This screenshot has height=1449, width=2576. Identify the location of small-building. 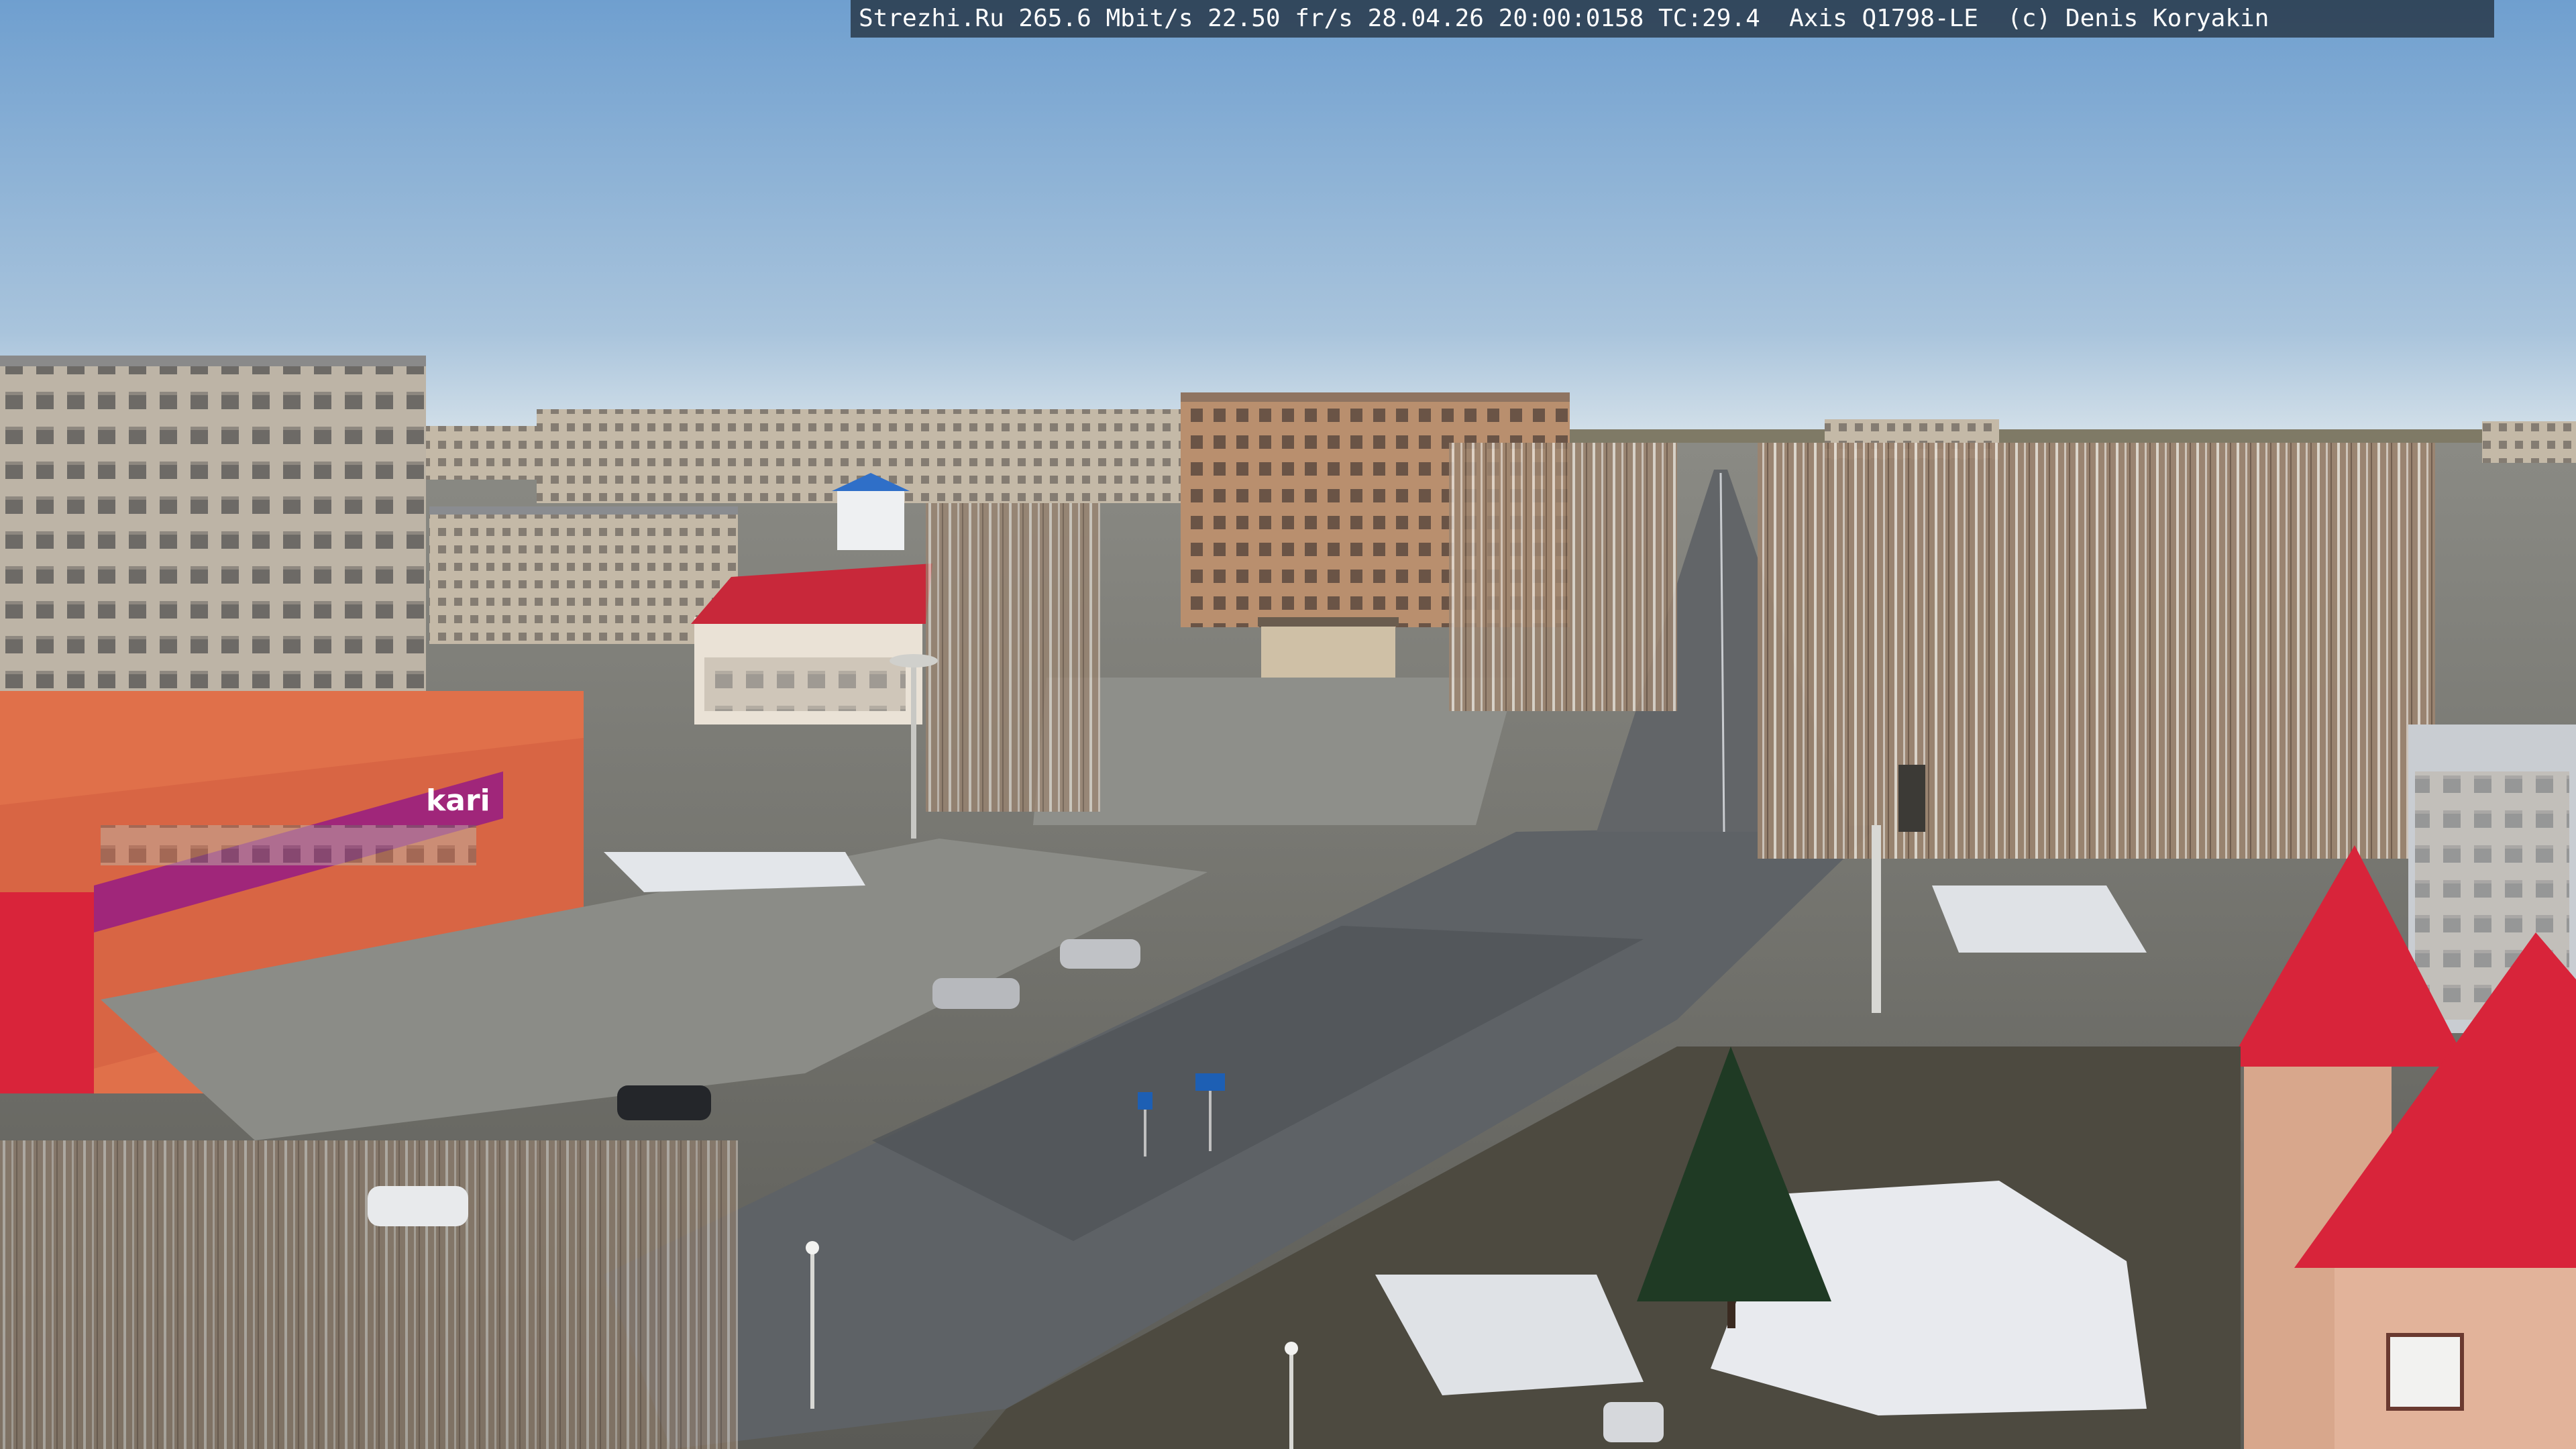
(1328, 654).